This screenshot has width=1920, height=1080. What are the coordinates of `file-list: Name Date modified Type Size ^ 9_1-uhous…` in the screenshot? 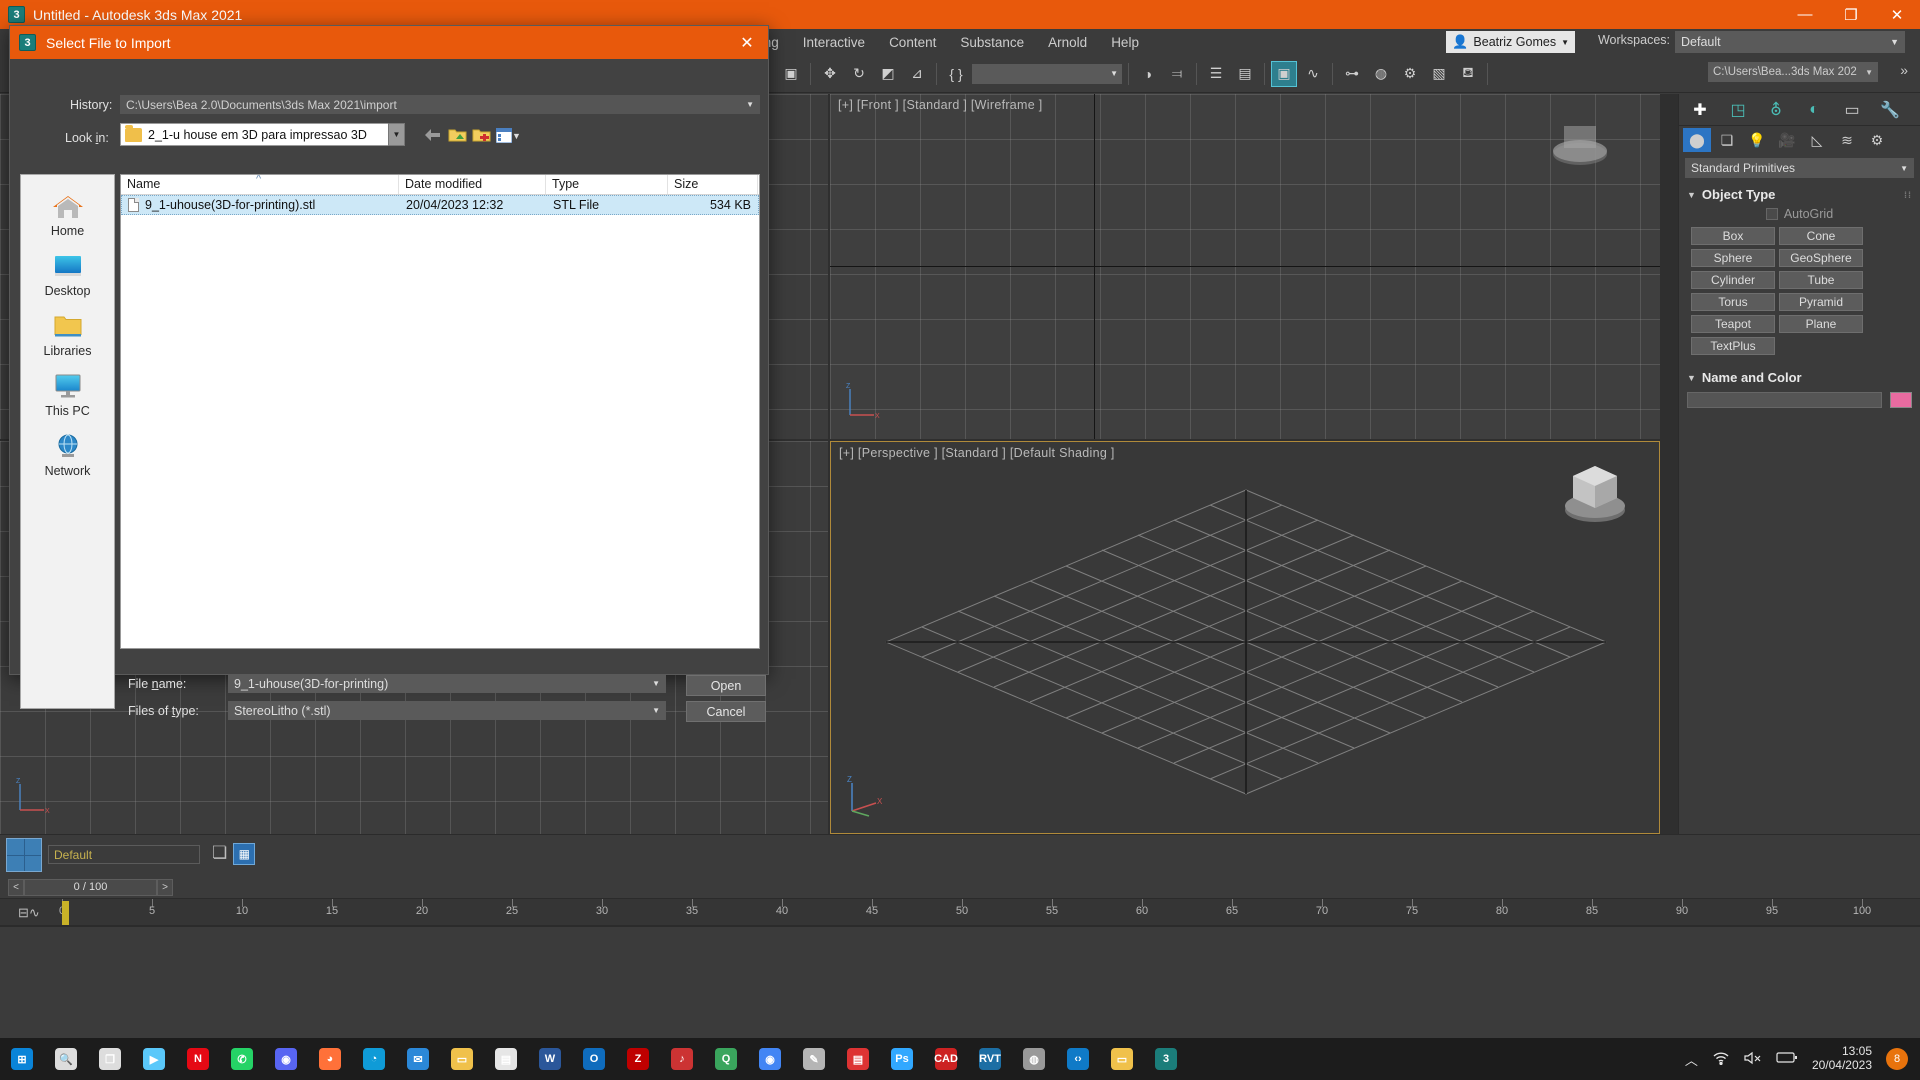 It's located at (440, 411).